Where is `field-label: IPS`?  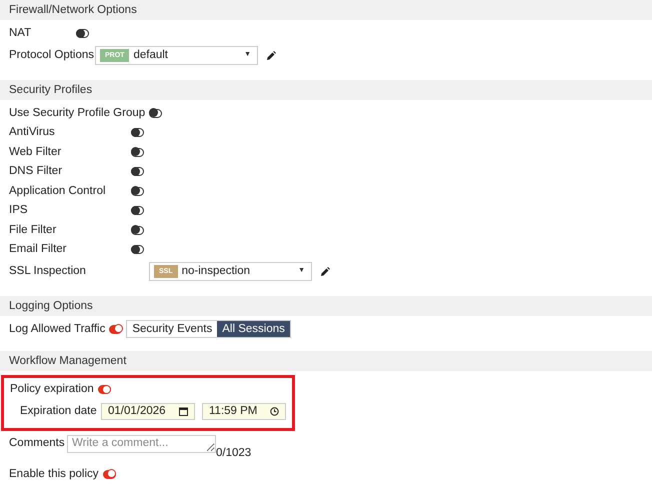 field-label: IPS is located at coordinates (19, 210).